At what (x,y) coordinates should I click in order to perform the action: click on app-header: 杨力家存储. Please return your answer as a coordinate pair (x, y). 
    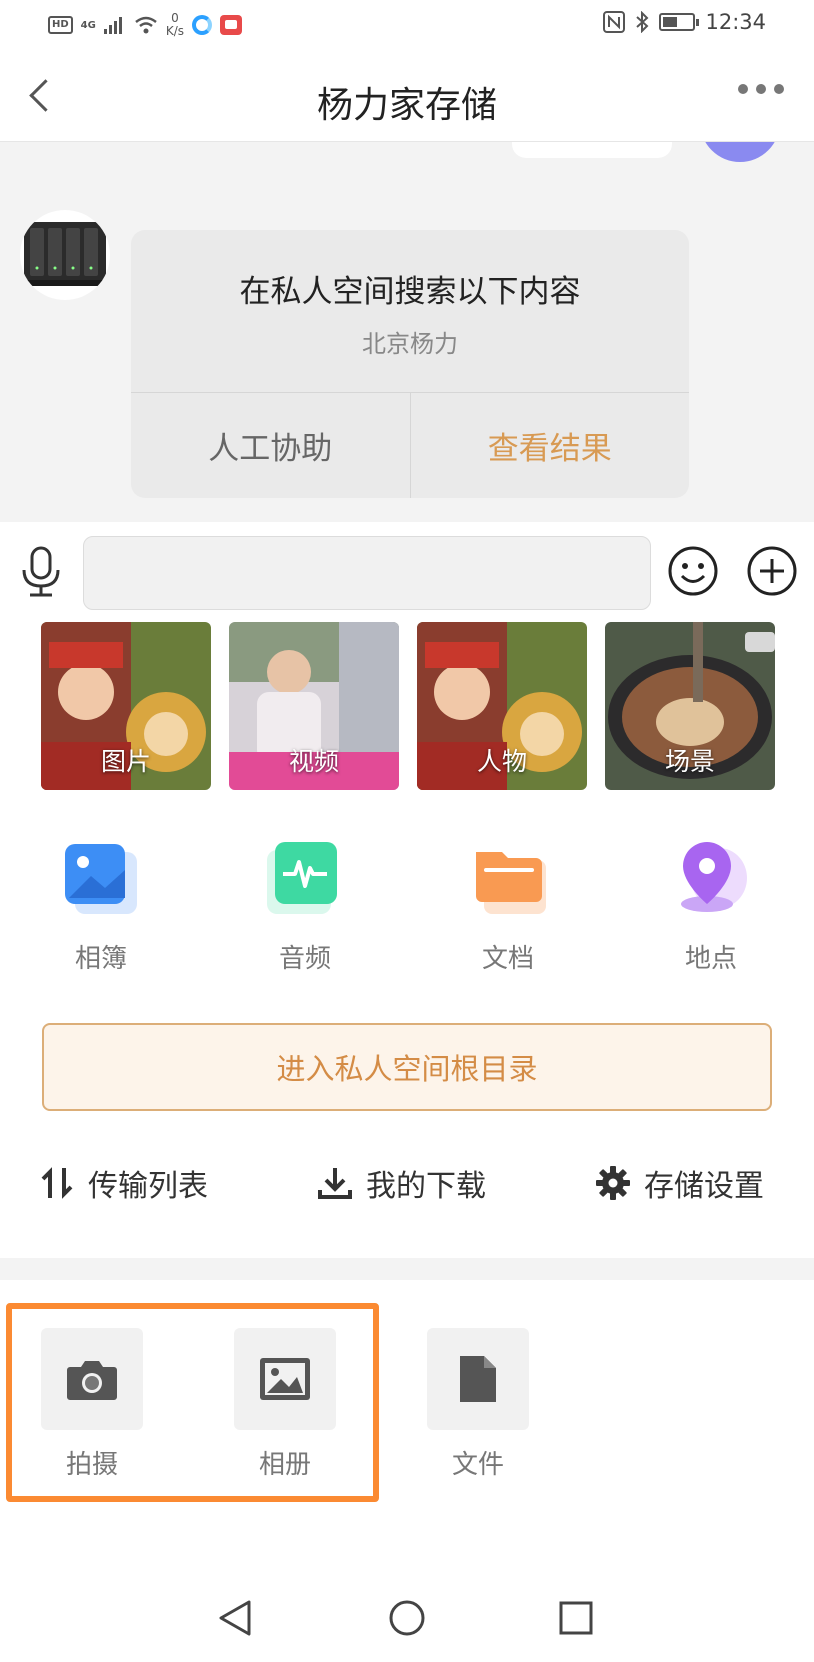
    Looking at the image, I should click on (407, 96).